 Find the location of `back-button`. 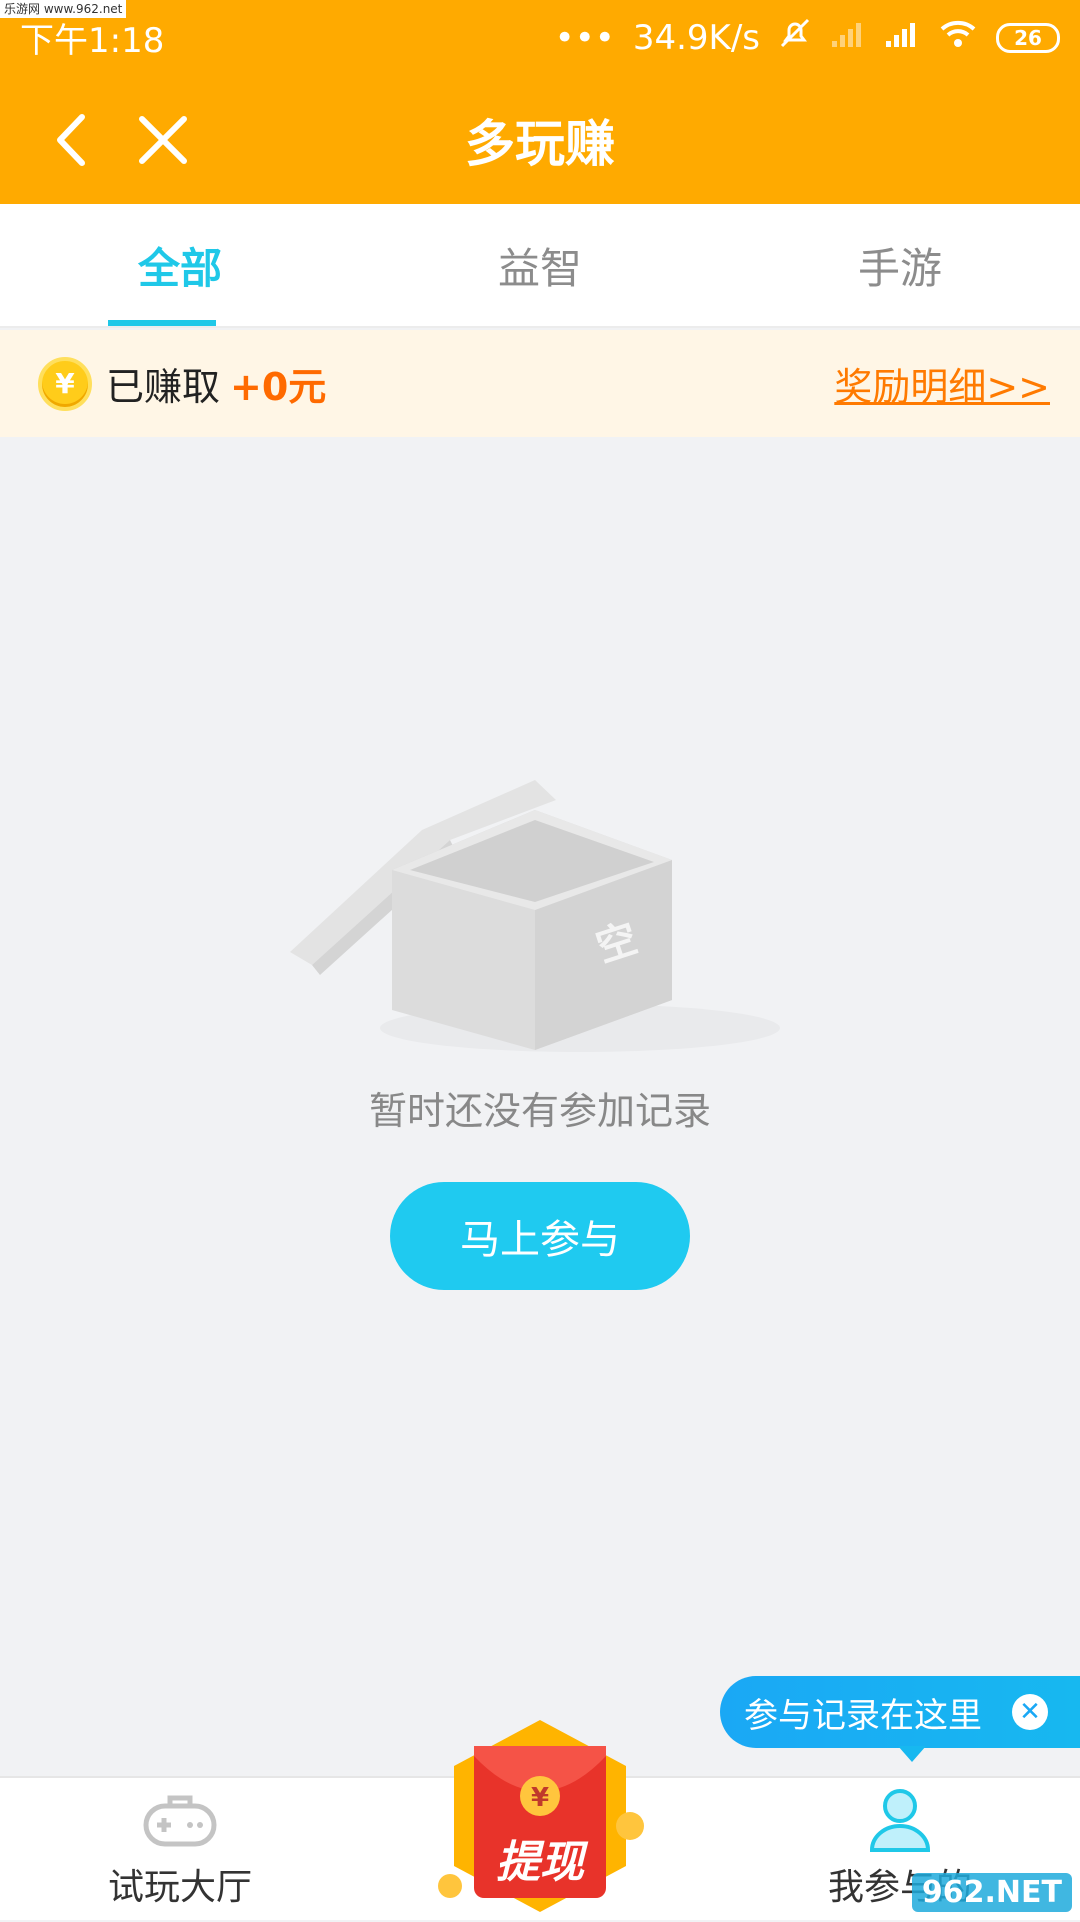

back-button is located at coordinates (75, 140).